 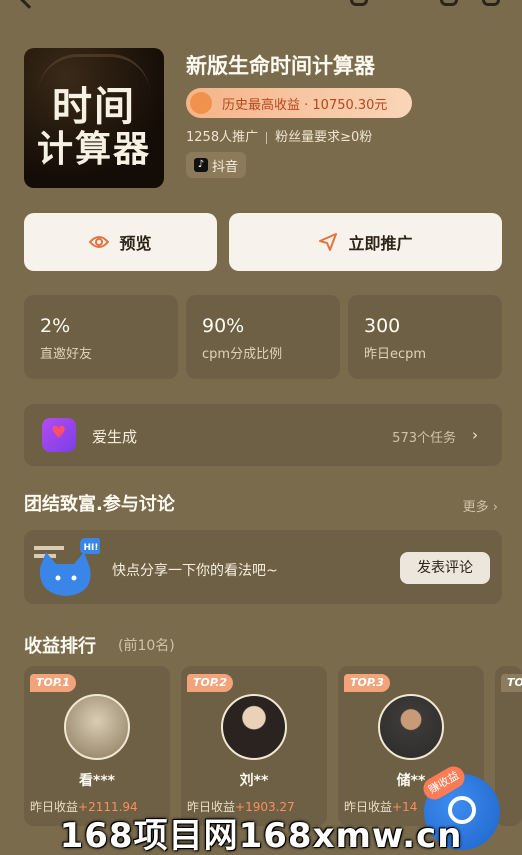 I want to click on app-title: 新版生命时间计算器, so click(x=280, y=66).